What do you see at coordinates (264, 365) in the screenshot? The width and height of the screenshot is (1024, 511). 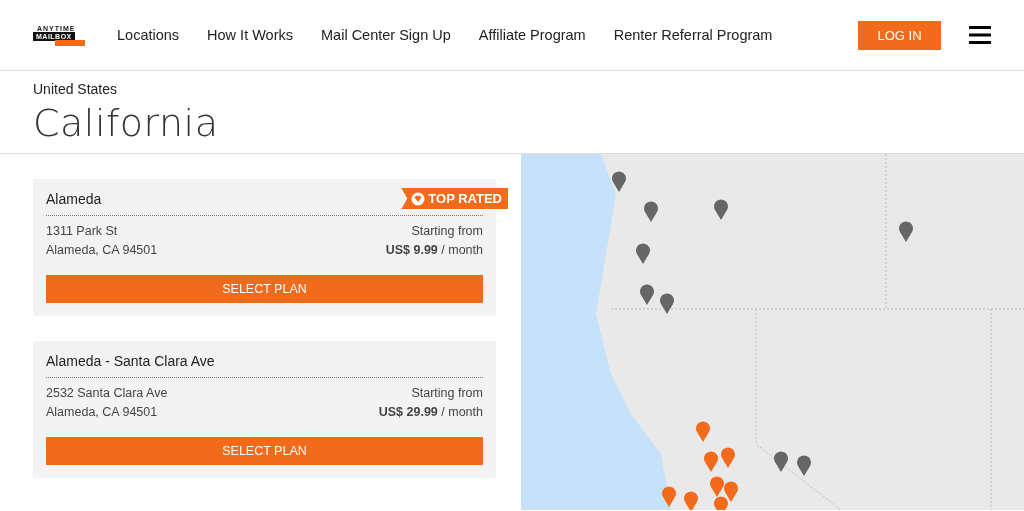 I see `location-name: Alameda - Santa Clara Ave` at bounding box center [264, 365].